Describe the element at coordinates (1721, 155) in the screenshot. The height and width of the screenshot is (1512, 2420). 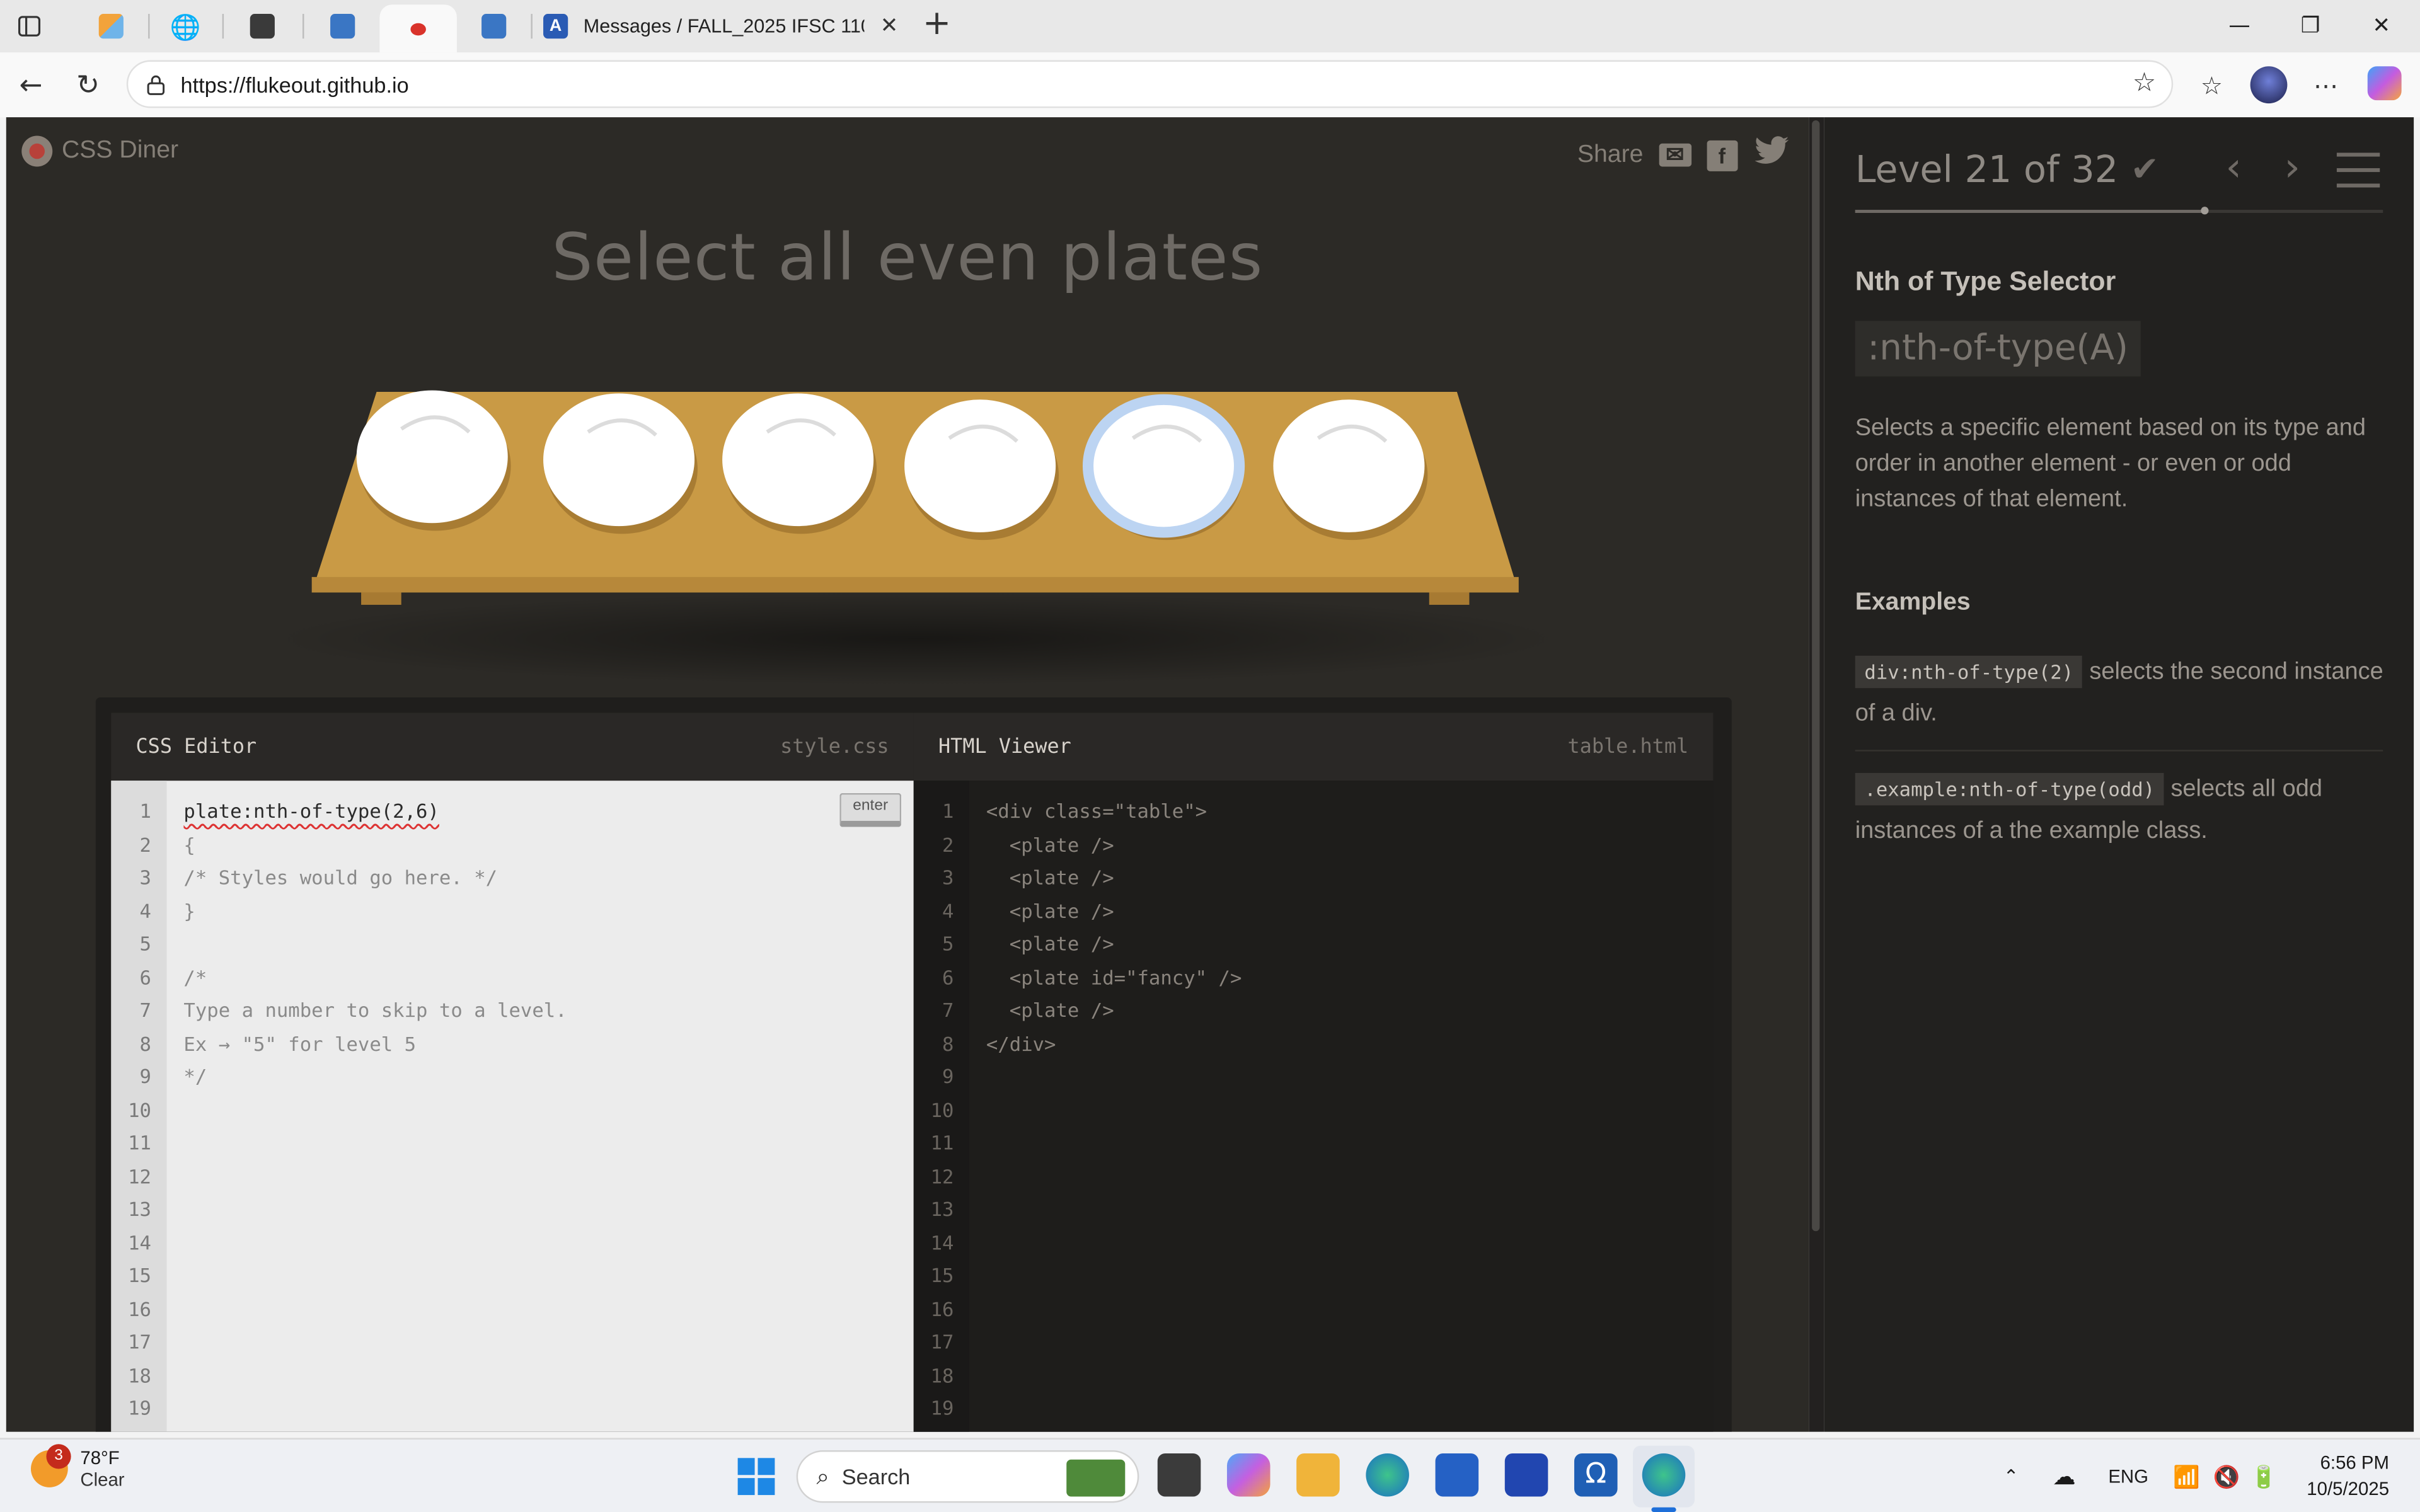
I see `facebook-icon: f` at that location.